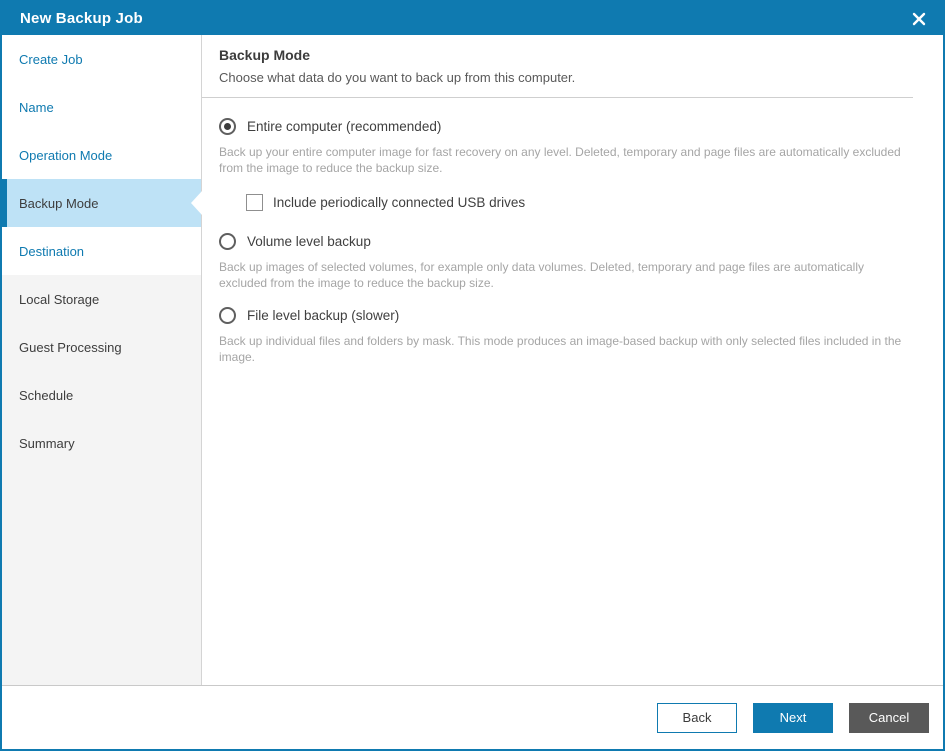  I want to click on sidebar-item-schedule: Schedule, so click(101, 395).